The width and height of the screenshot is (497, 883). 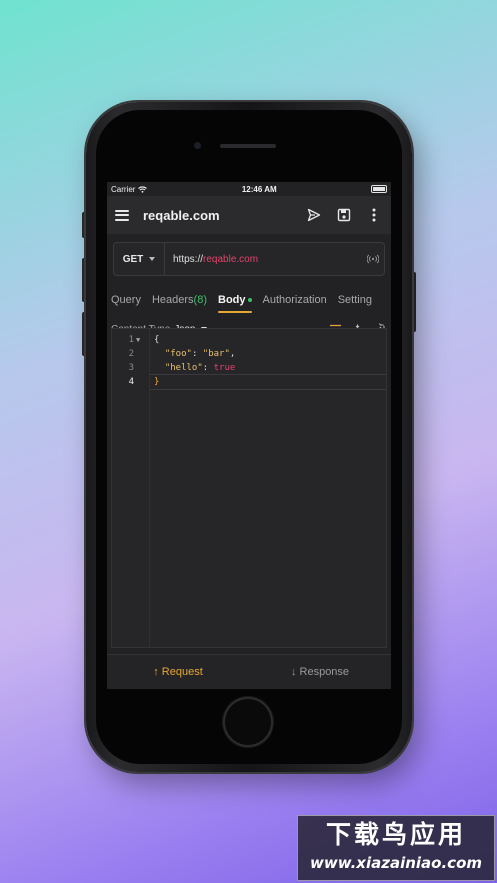 What do you see at coordinates (178, 672) in the screenshot?
I see `request-tab-button: ↑ Request` at bounding box center [178, 672].